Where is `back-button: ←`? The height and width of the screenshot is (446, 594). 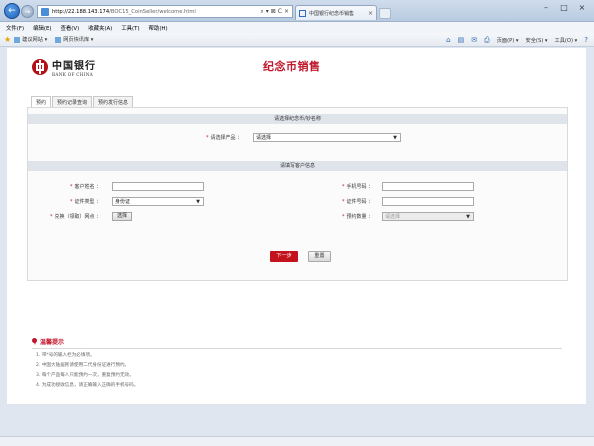 back-button: ← is located at coordinates (12, 11).